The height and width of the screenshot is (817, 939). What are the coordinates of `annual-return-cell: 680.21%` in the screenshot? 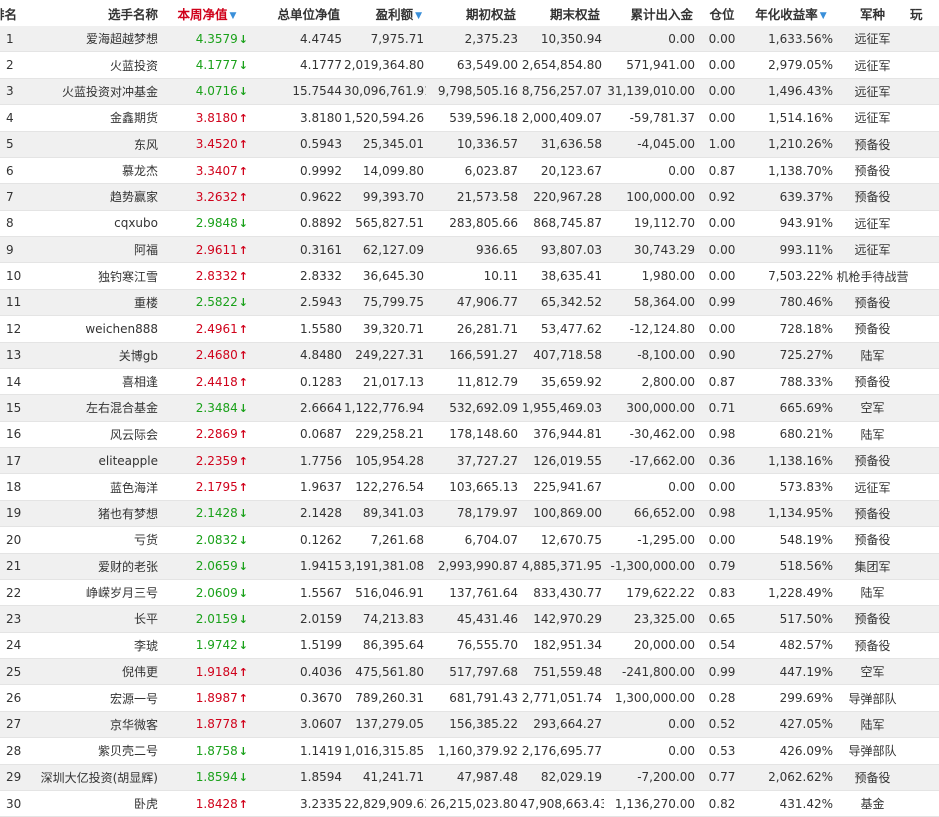 It's located at (791, 435).